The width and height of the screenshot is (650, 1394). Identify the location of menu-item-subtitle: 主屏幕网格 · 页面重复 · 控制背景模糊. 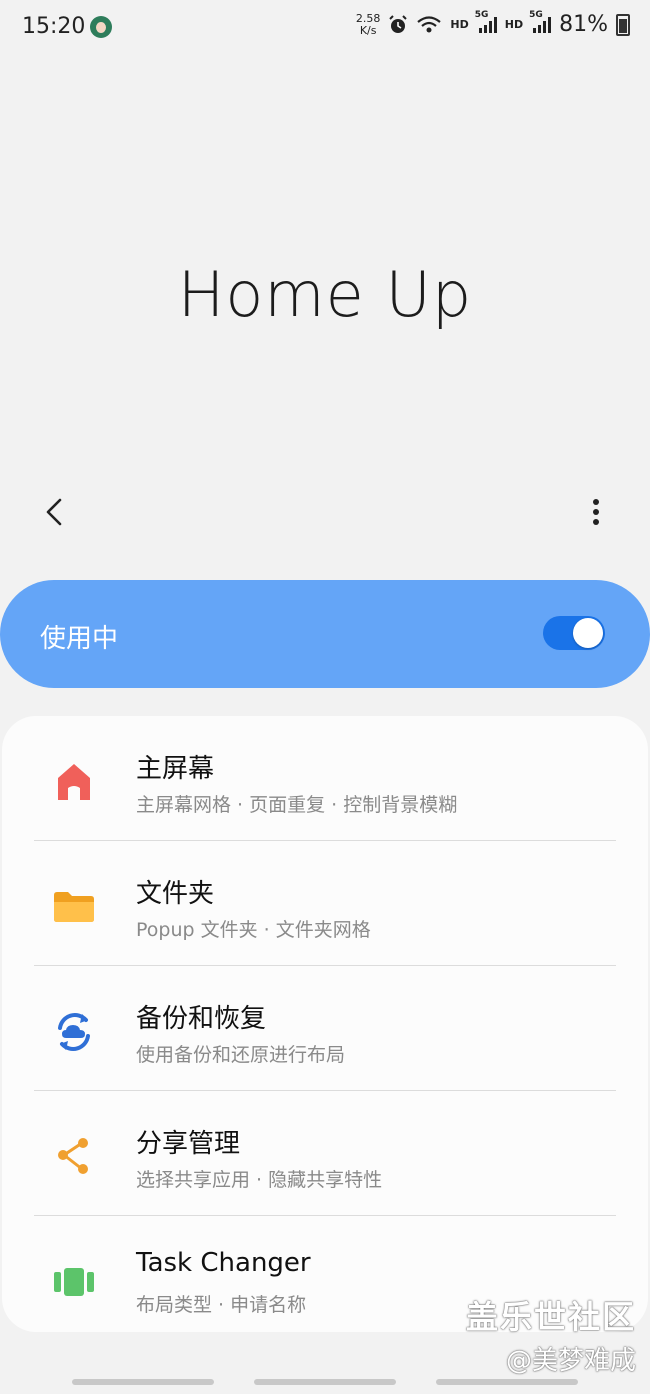
(297, 805).